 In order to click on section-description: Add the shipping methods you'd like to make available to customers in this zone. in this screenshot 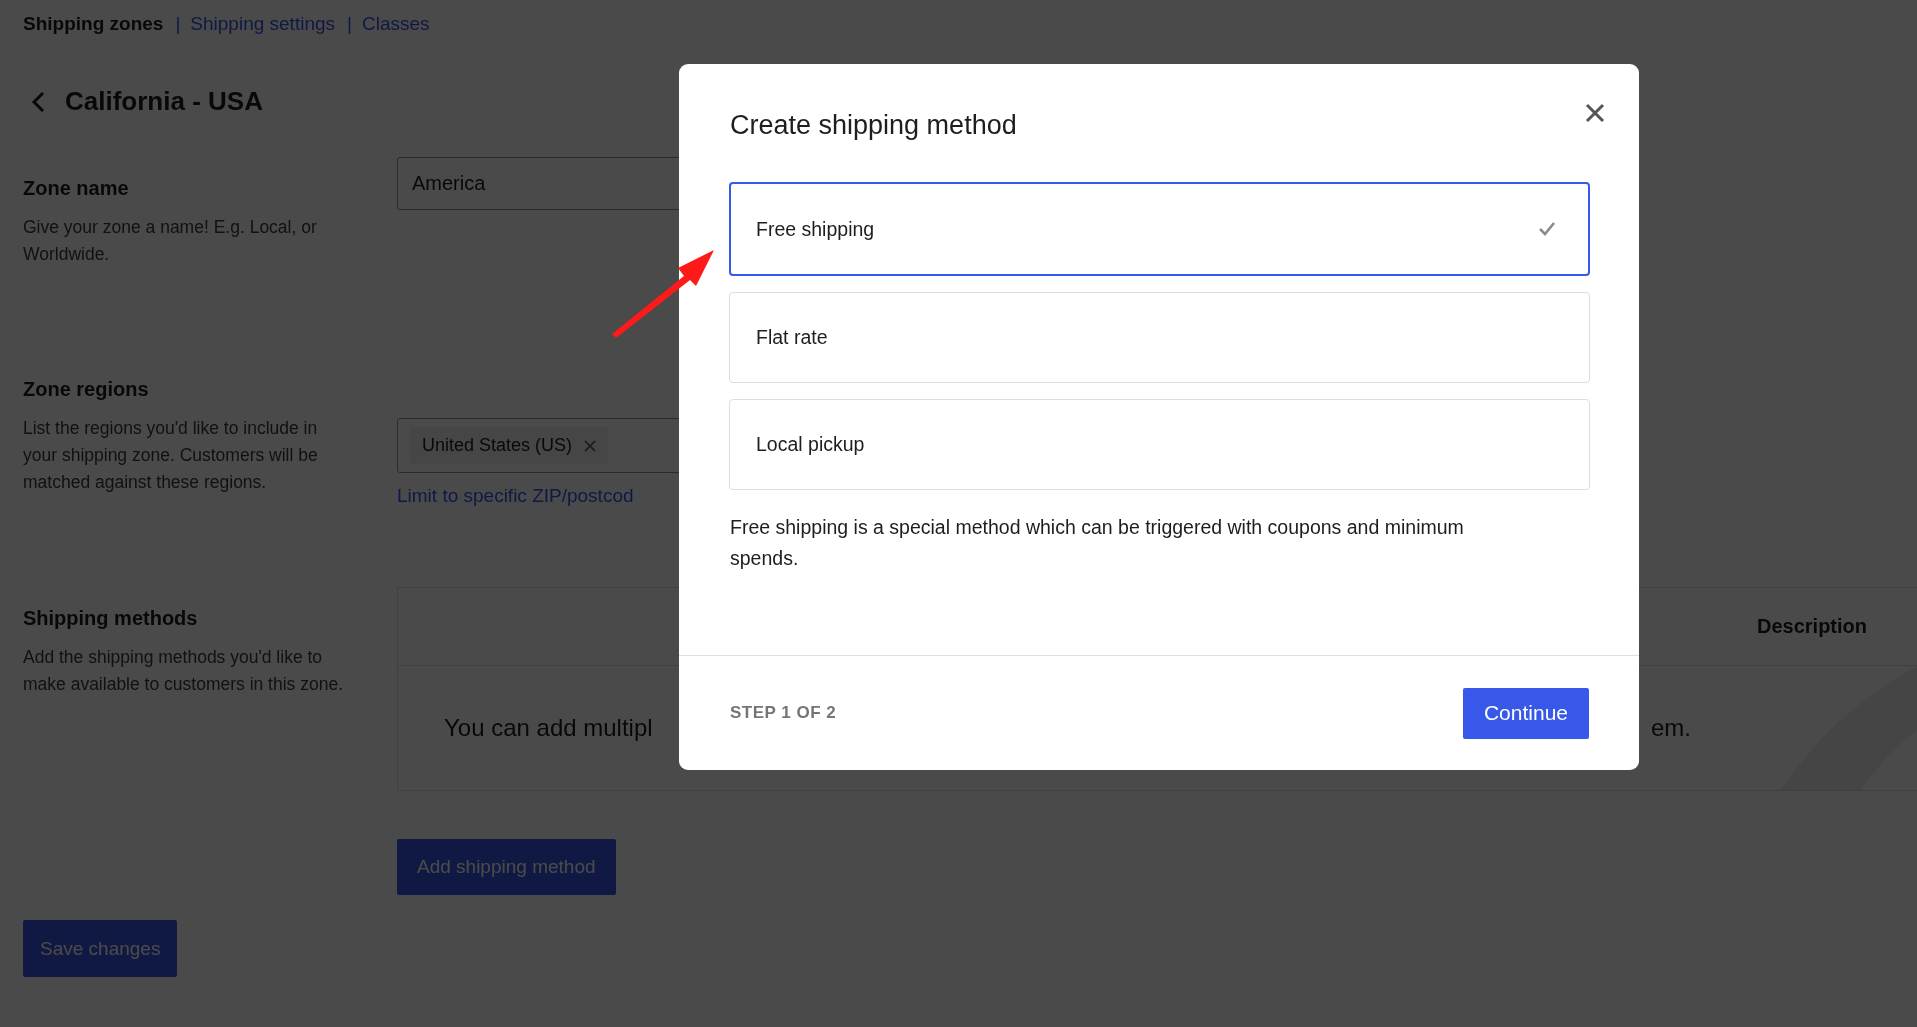, I will do `click(184, 671)`.